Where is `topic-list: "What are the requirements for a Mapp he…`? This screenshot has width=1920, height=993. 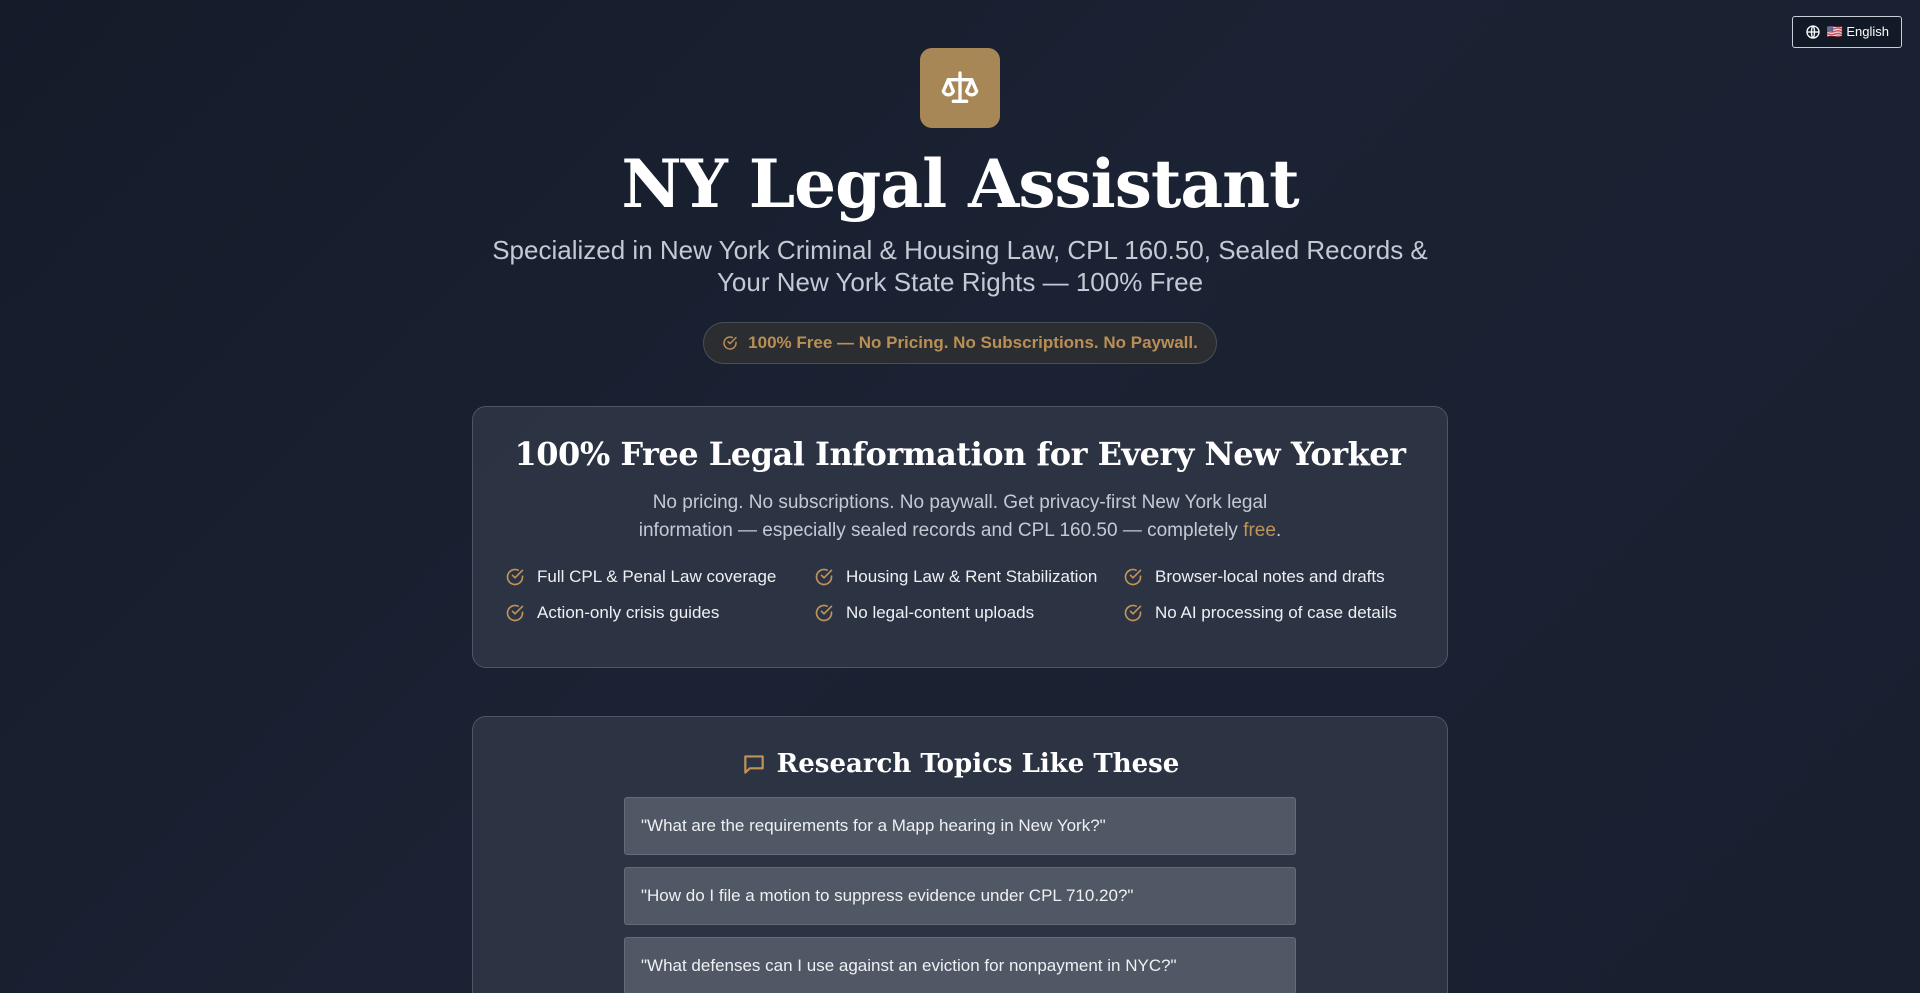 topic-list: "What are the requirements for a Mapp he… is located at coordinates (960, 895).